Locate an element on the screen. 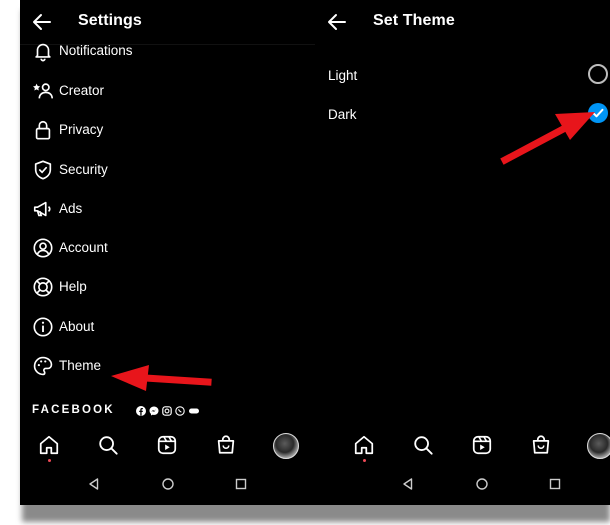  facebook-icon is located at coordinates (141, 411).